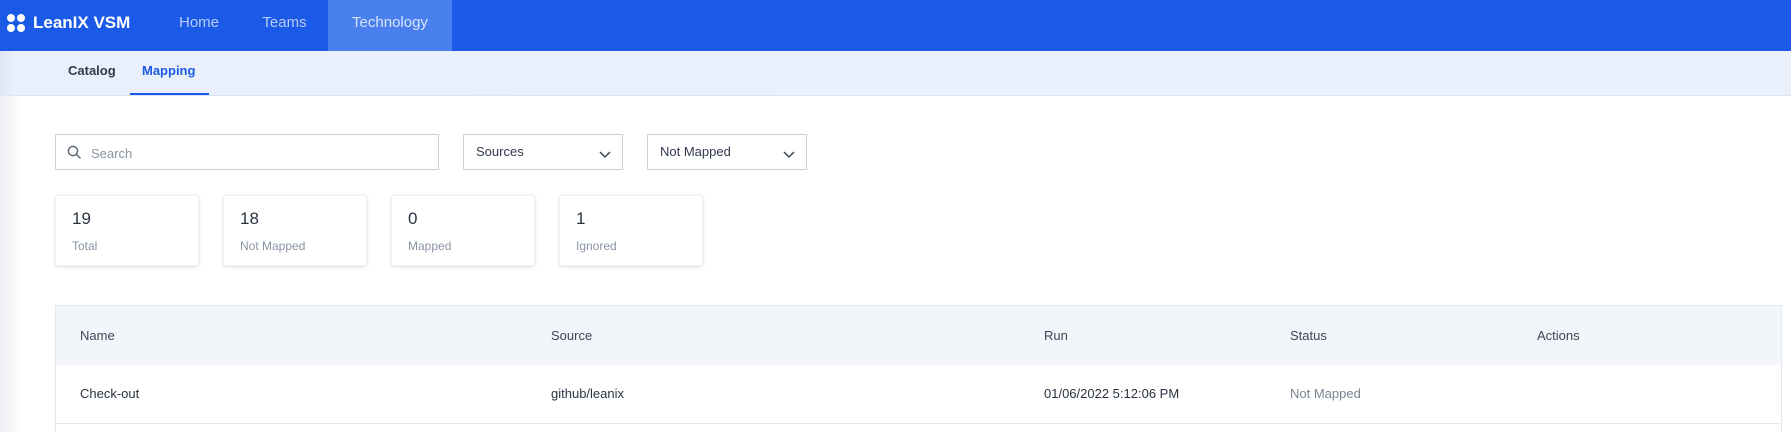  What do you see at coordinates (169, 73) in the screenshot?
I see `tab-mapping: Mapping` at bounding box center [169, 73].